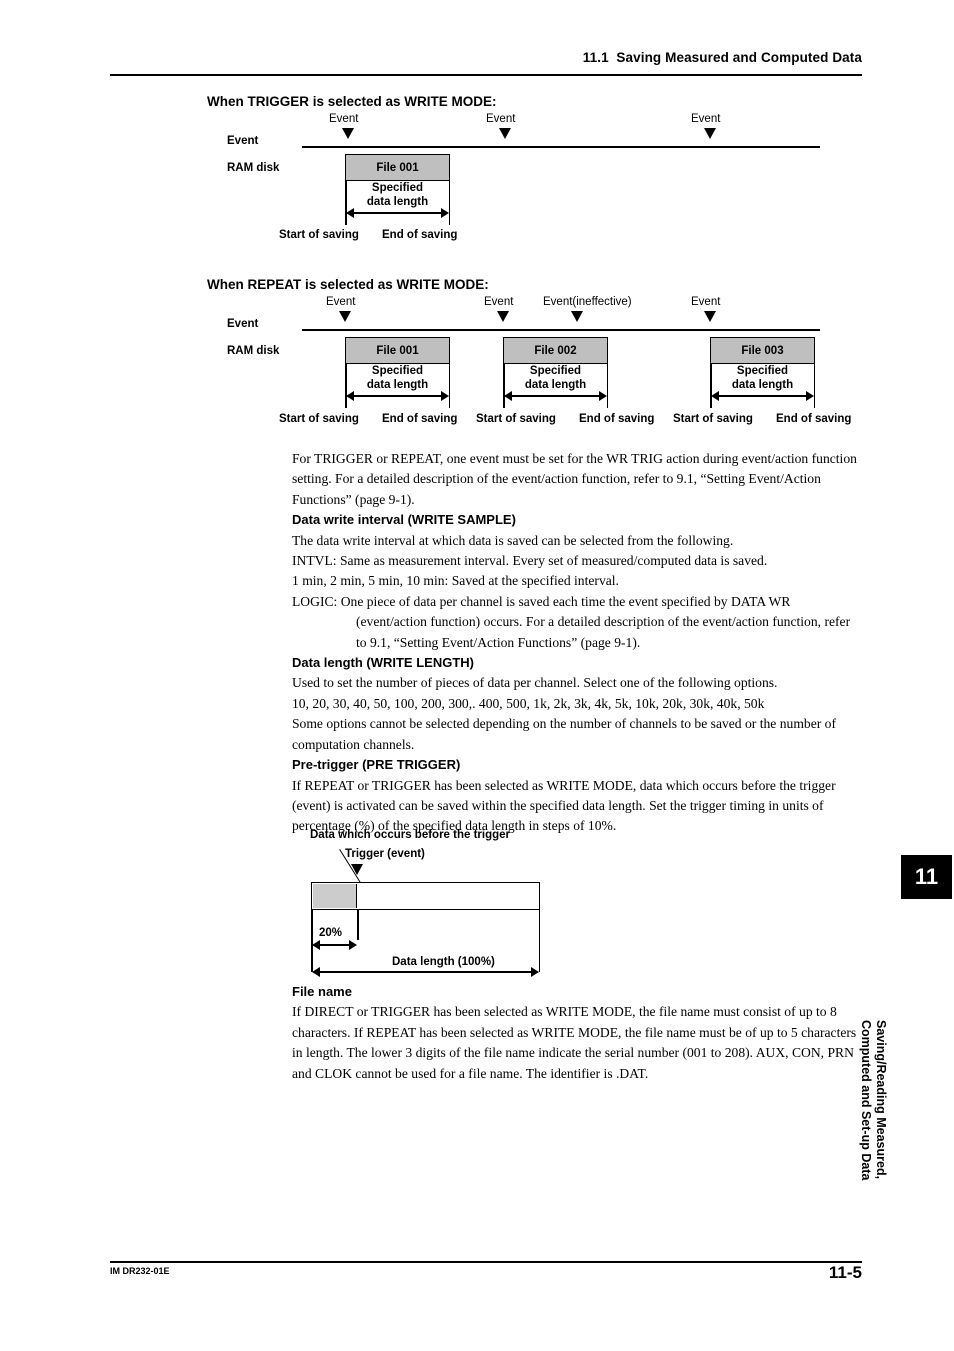  Describe the element at coordinates (385, 854) in the screenshot. I see `figure-pretrigger-trigger-label: Trigger (event)` at that location.